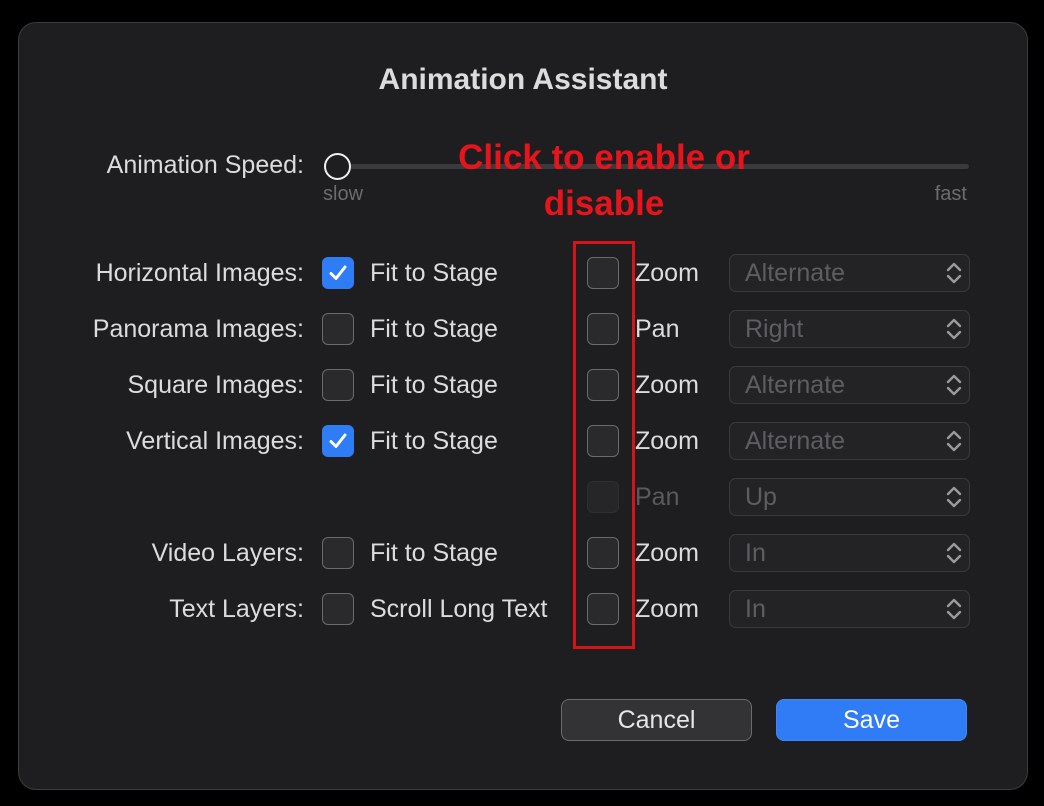  I want to click on annotation-text: Click to enable or disable, so click(604, 180).